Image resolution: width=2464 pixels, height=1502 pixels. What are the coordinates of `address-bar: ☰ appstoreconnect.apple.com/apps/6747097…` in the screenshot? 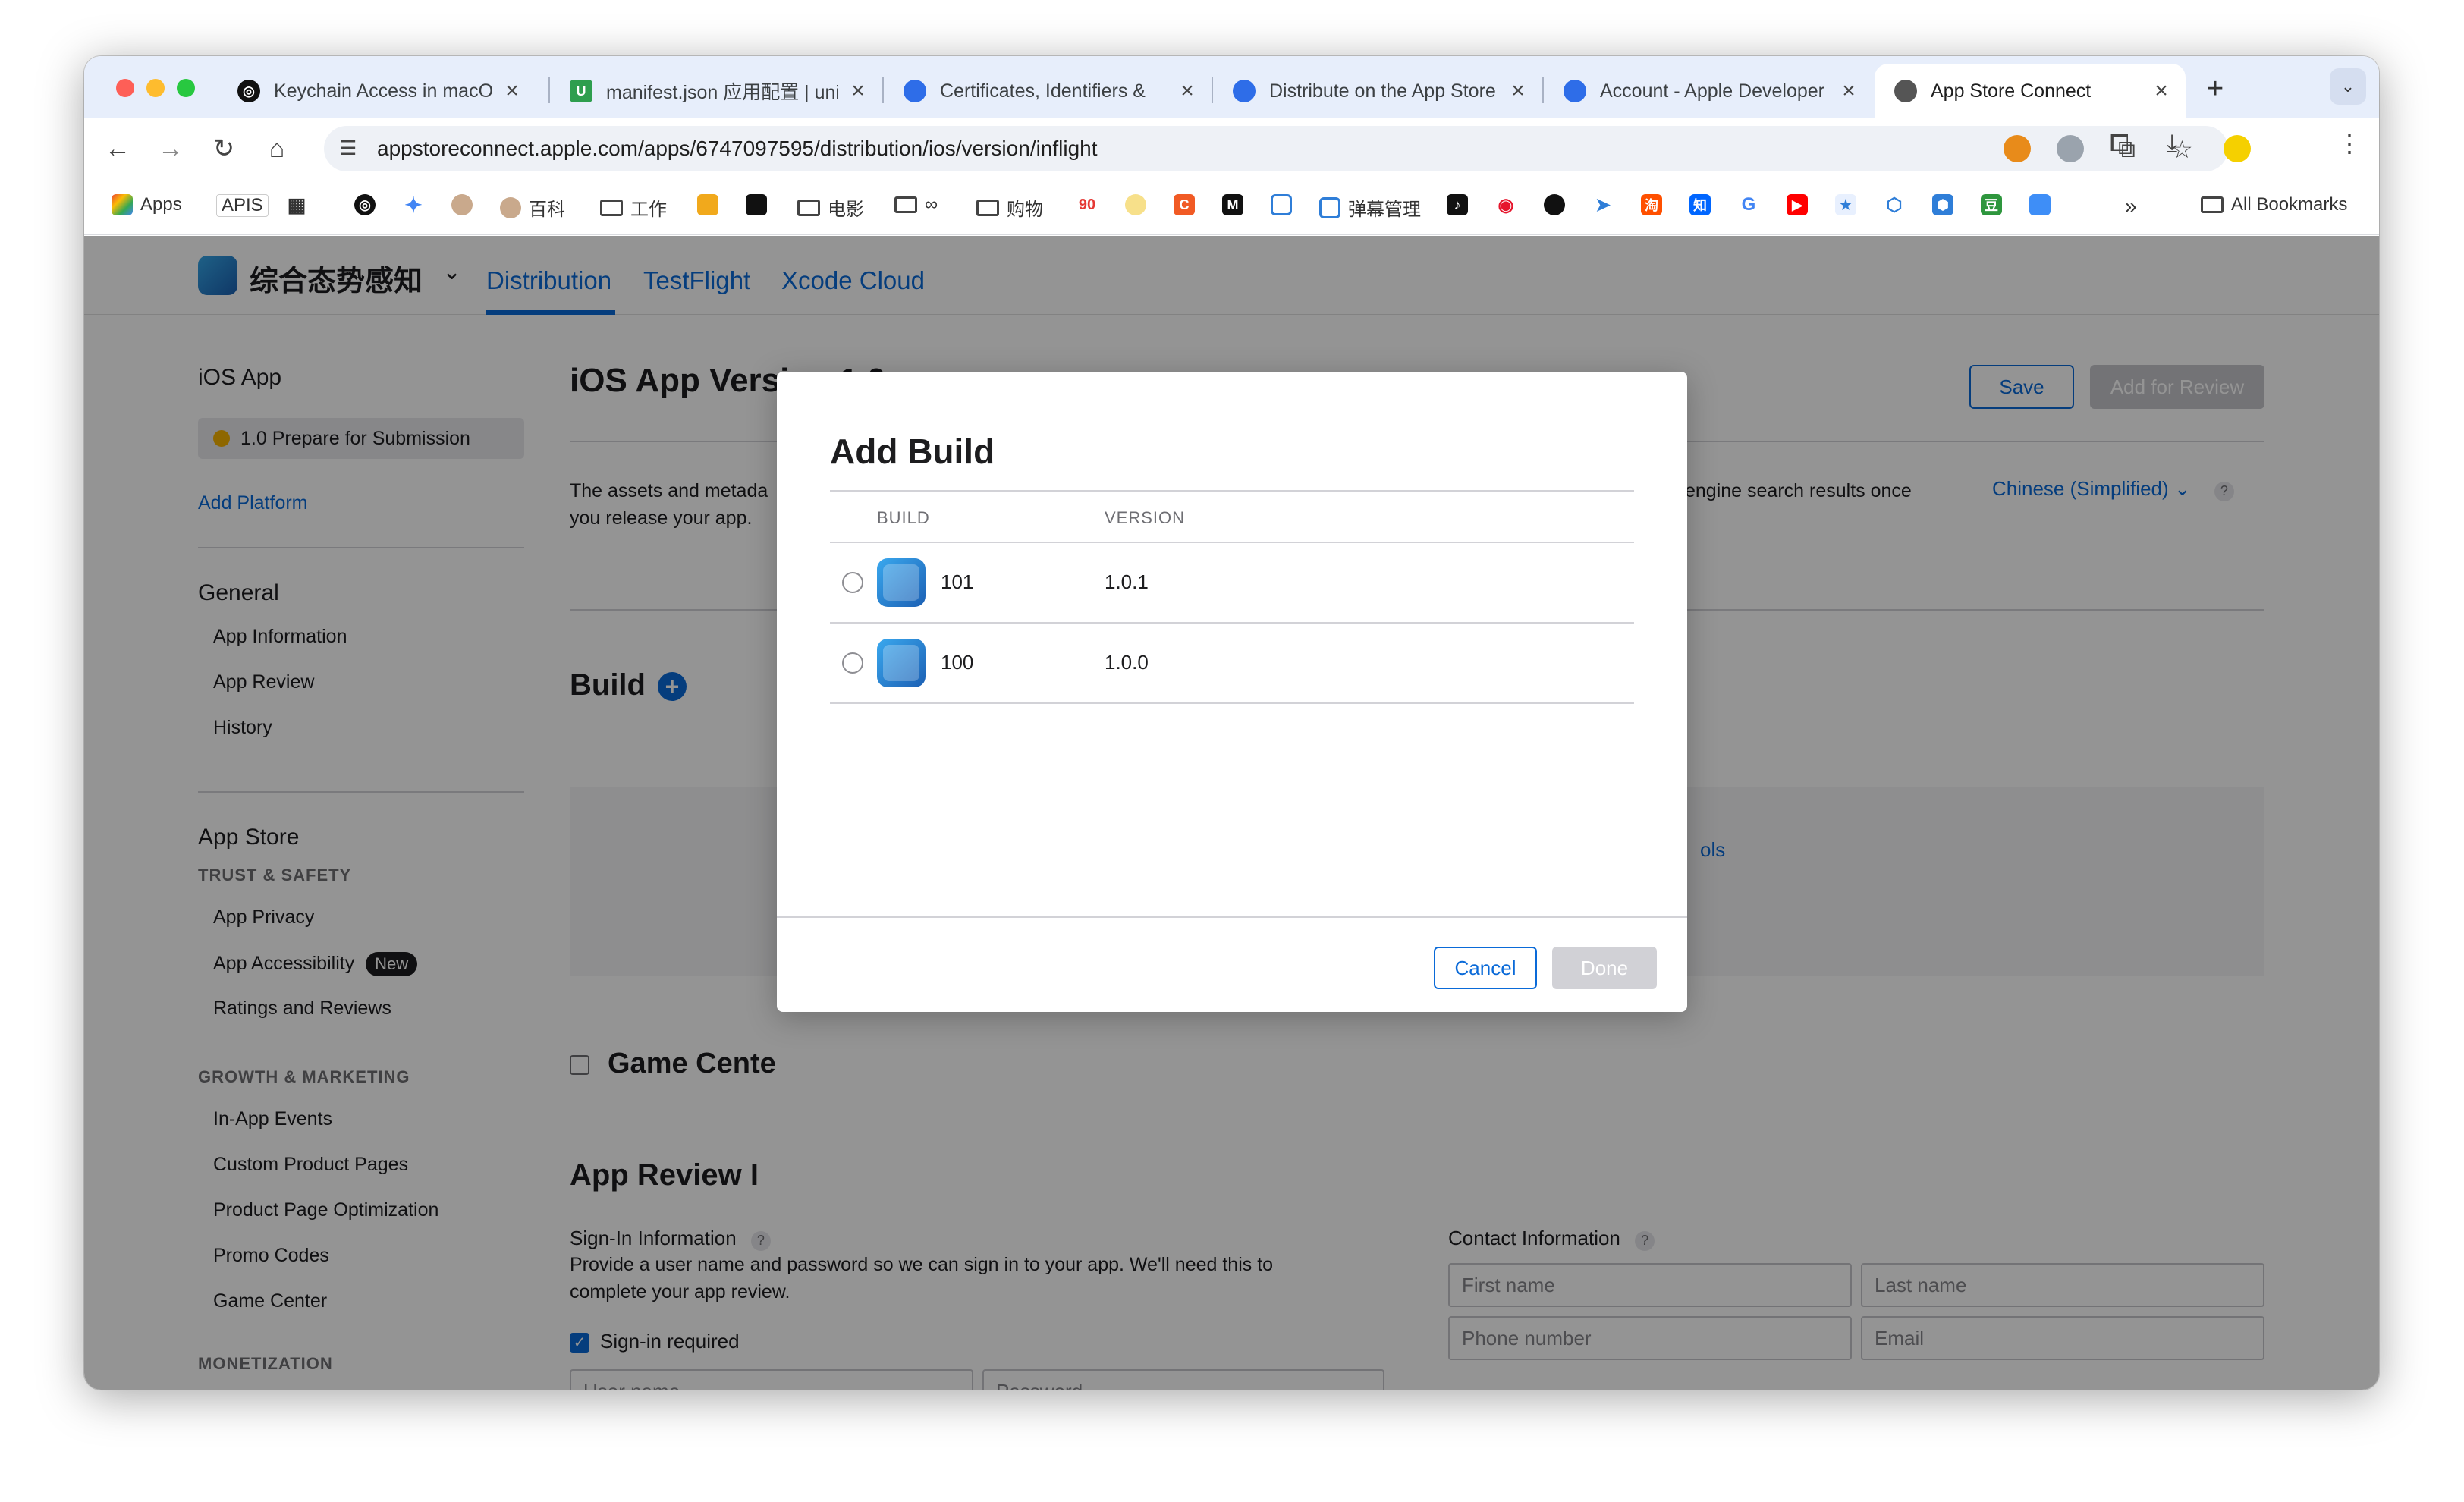 It's located at (1276, 148).